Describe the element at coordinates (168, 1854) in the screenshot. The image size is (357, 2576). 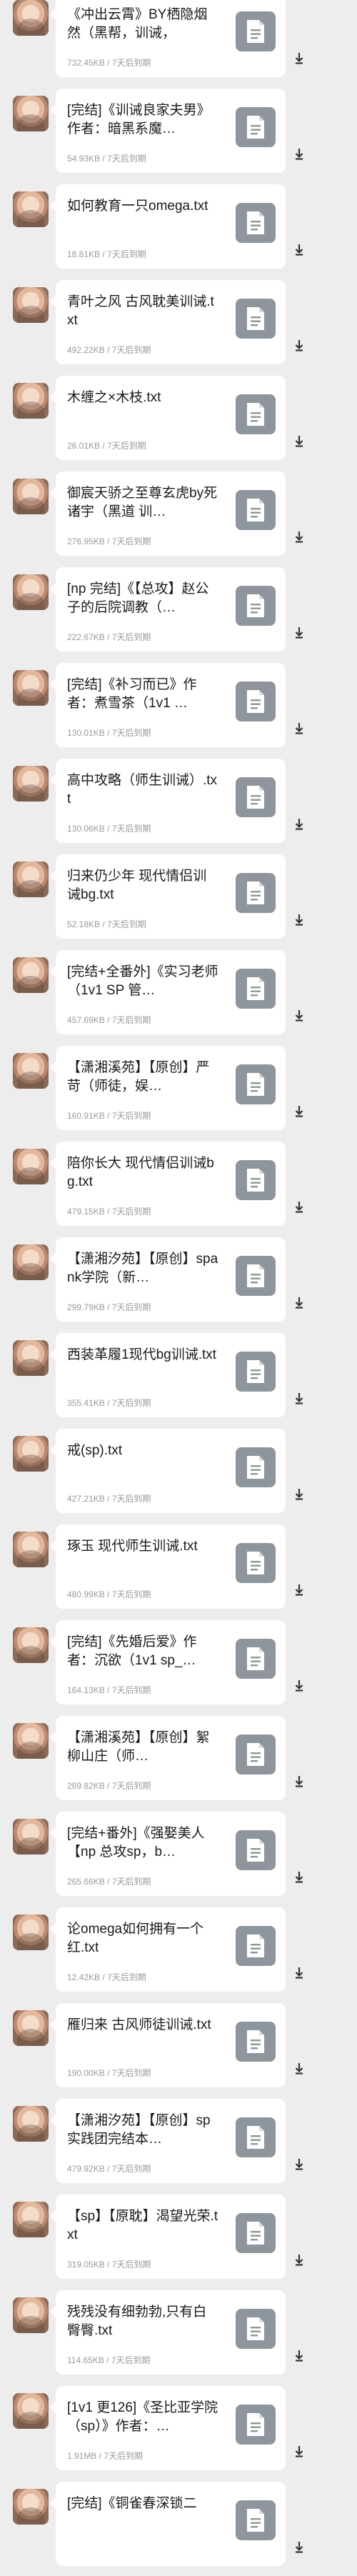
I see `file-bubble: [完结+番外]《强娶美人【np 总攻sp，b… 265.66KB / 7天后到期` at that location.